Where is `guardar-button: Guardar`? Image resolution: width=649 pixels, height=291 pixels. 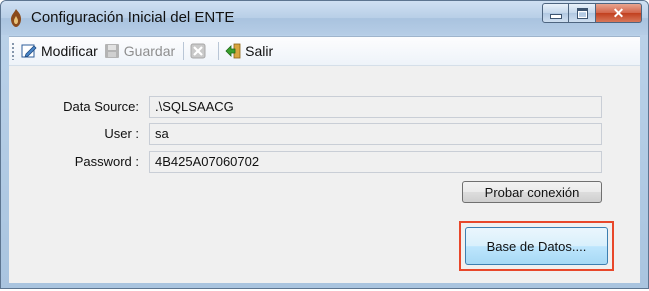
guardar-button: Guardar is located at coordinates (139, 51).